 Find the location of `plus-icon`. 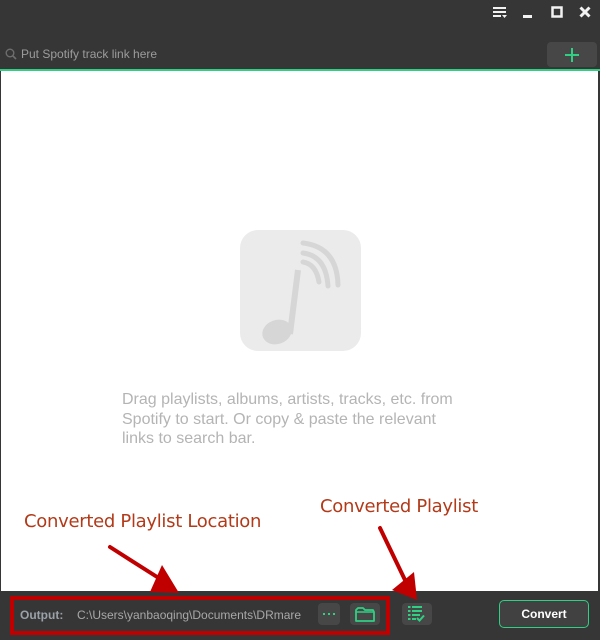

plus-icon is located at coordinates (572, 54).